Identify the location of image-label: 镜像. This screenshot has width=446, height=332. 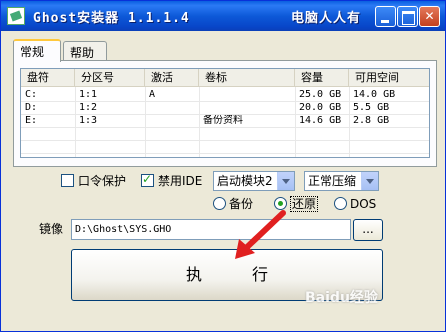
(51, 229).